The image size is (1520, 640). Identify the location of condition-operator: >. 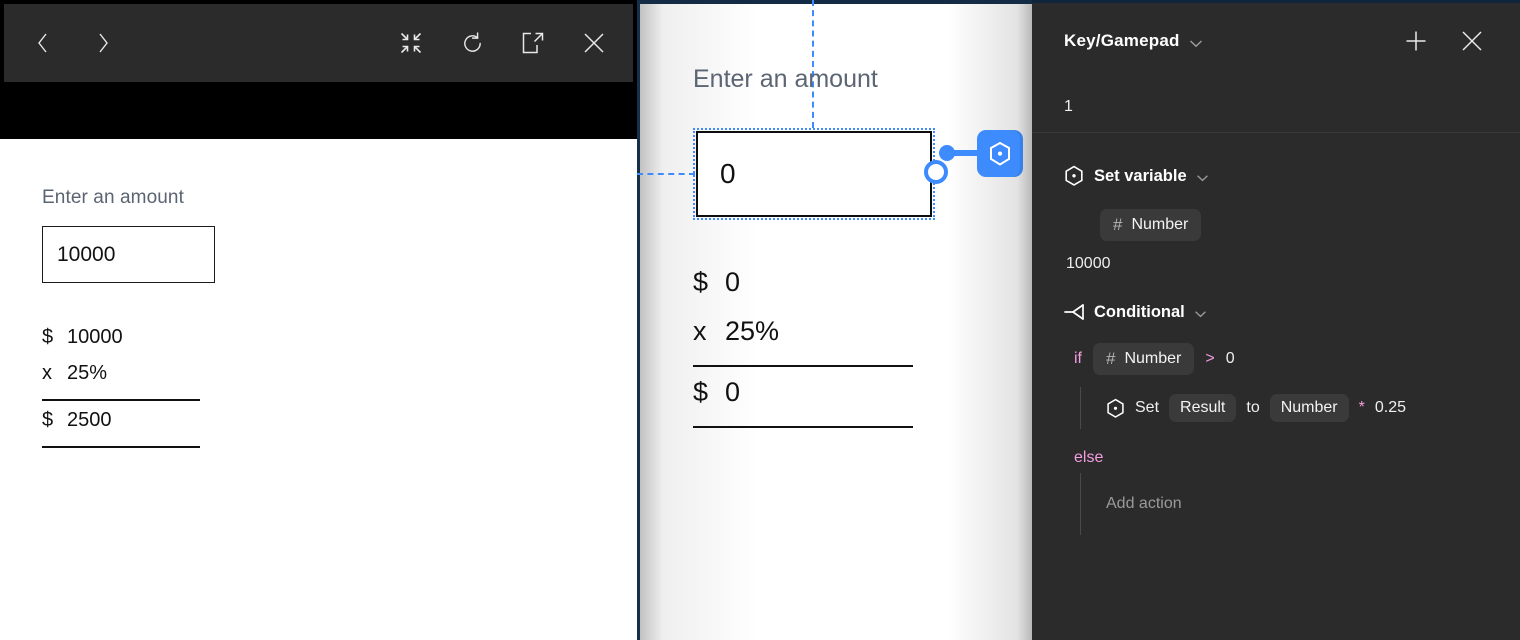
(1209, 359).